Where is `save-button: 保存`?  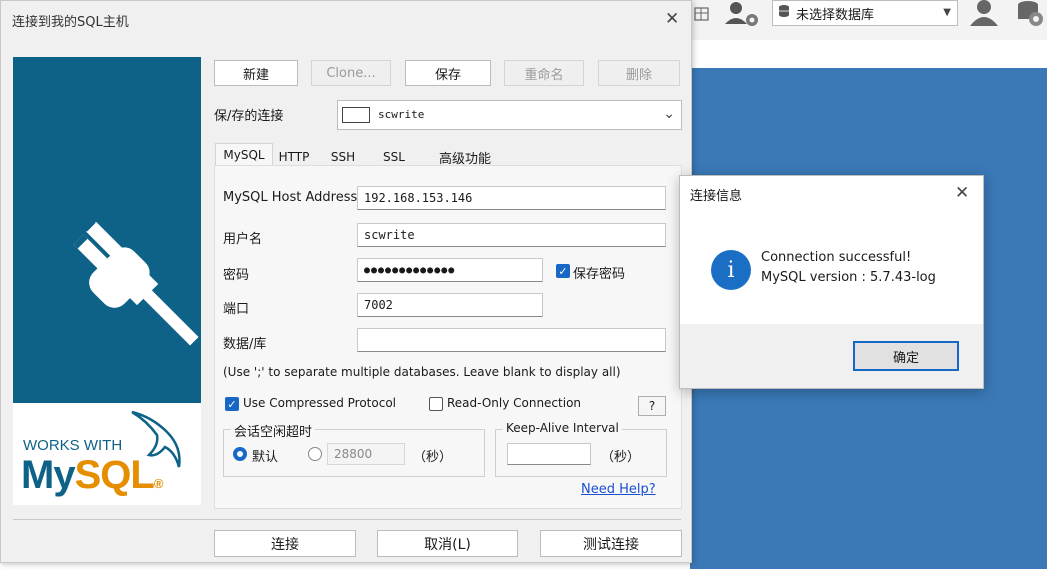
save-button: 保存 is located at coordinates (448, 73).